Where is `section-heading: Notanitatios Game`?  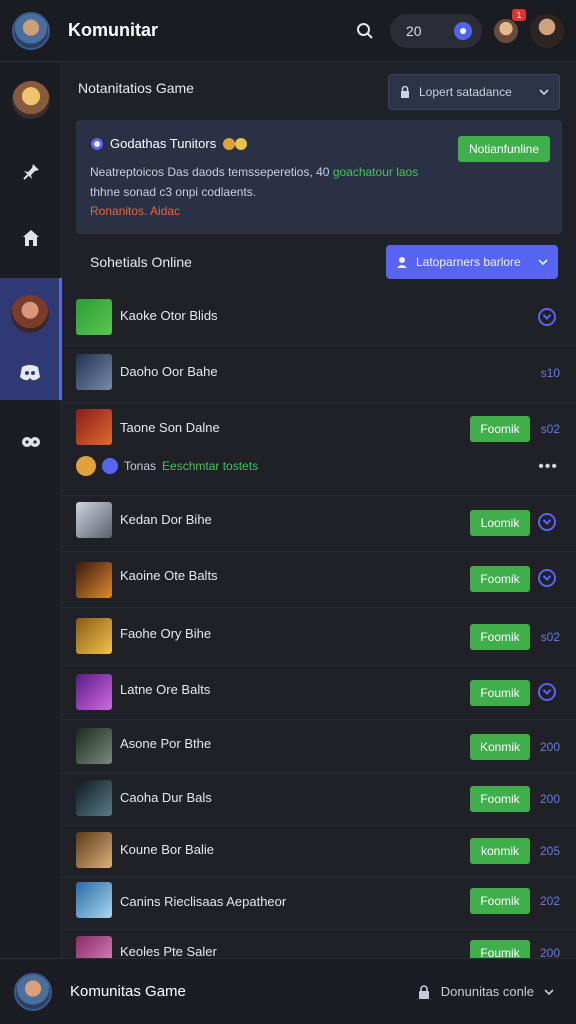 section-heading: Notanitatios Game is located at coordinates (136, 88).